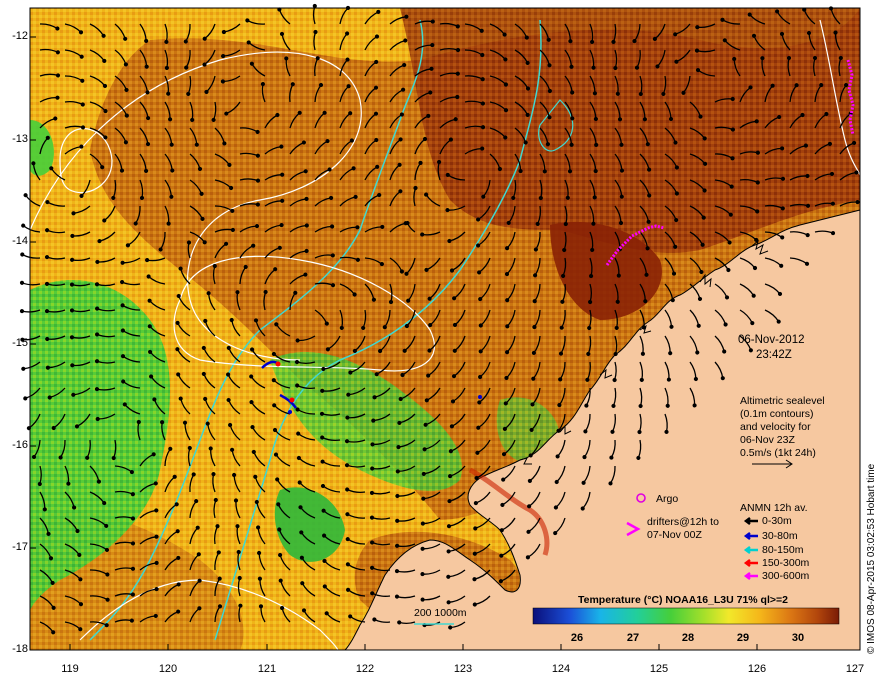 The image size is (880, 680). What do you see at coordinates (659, 669) in the screenshot?
I see `x-tick-label: 125` at bounding box center [659, 669].